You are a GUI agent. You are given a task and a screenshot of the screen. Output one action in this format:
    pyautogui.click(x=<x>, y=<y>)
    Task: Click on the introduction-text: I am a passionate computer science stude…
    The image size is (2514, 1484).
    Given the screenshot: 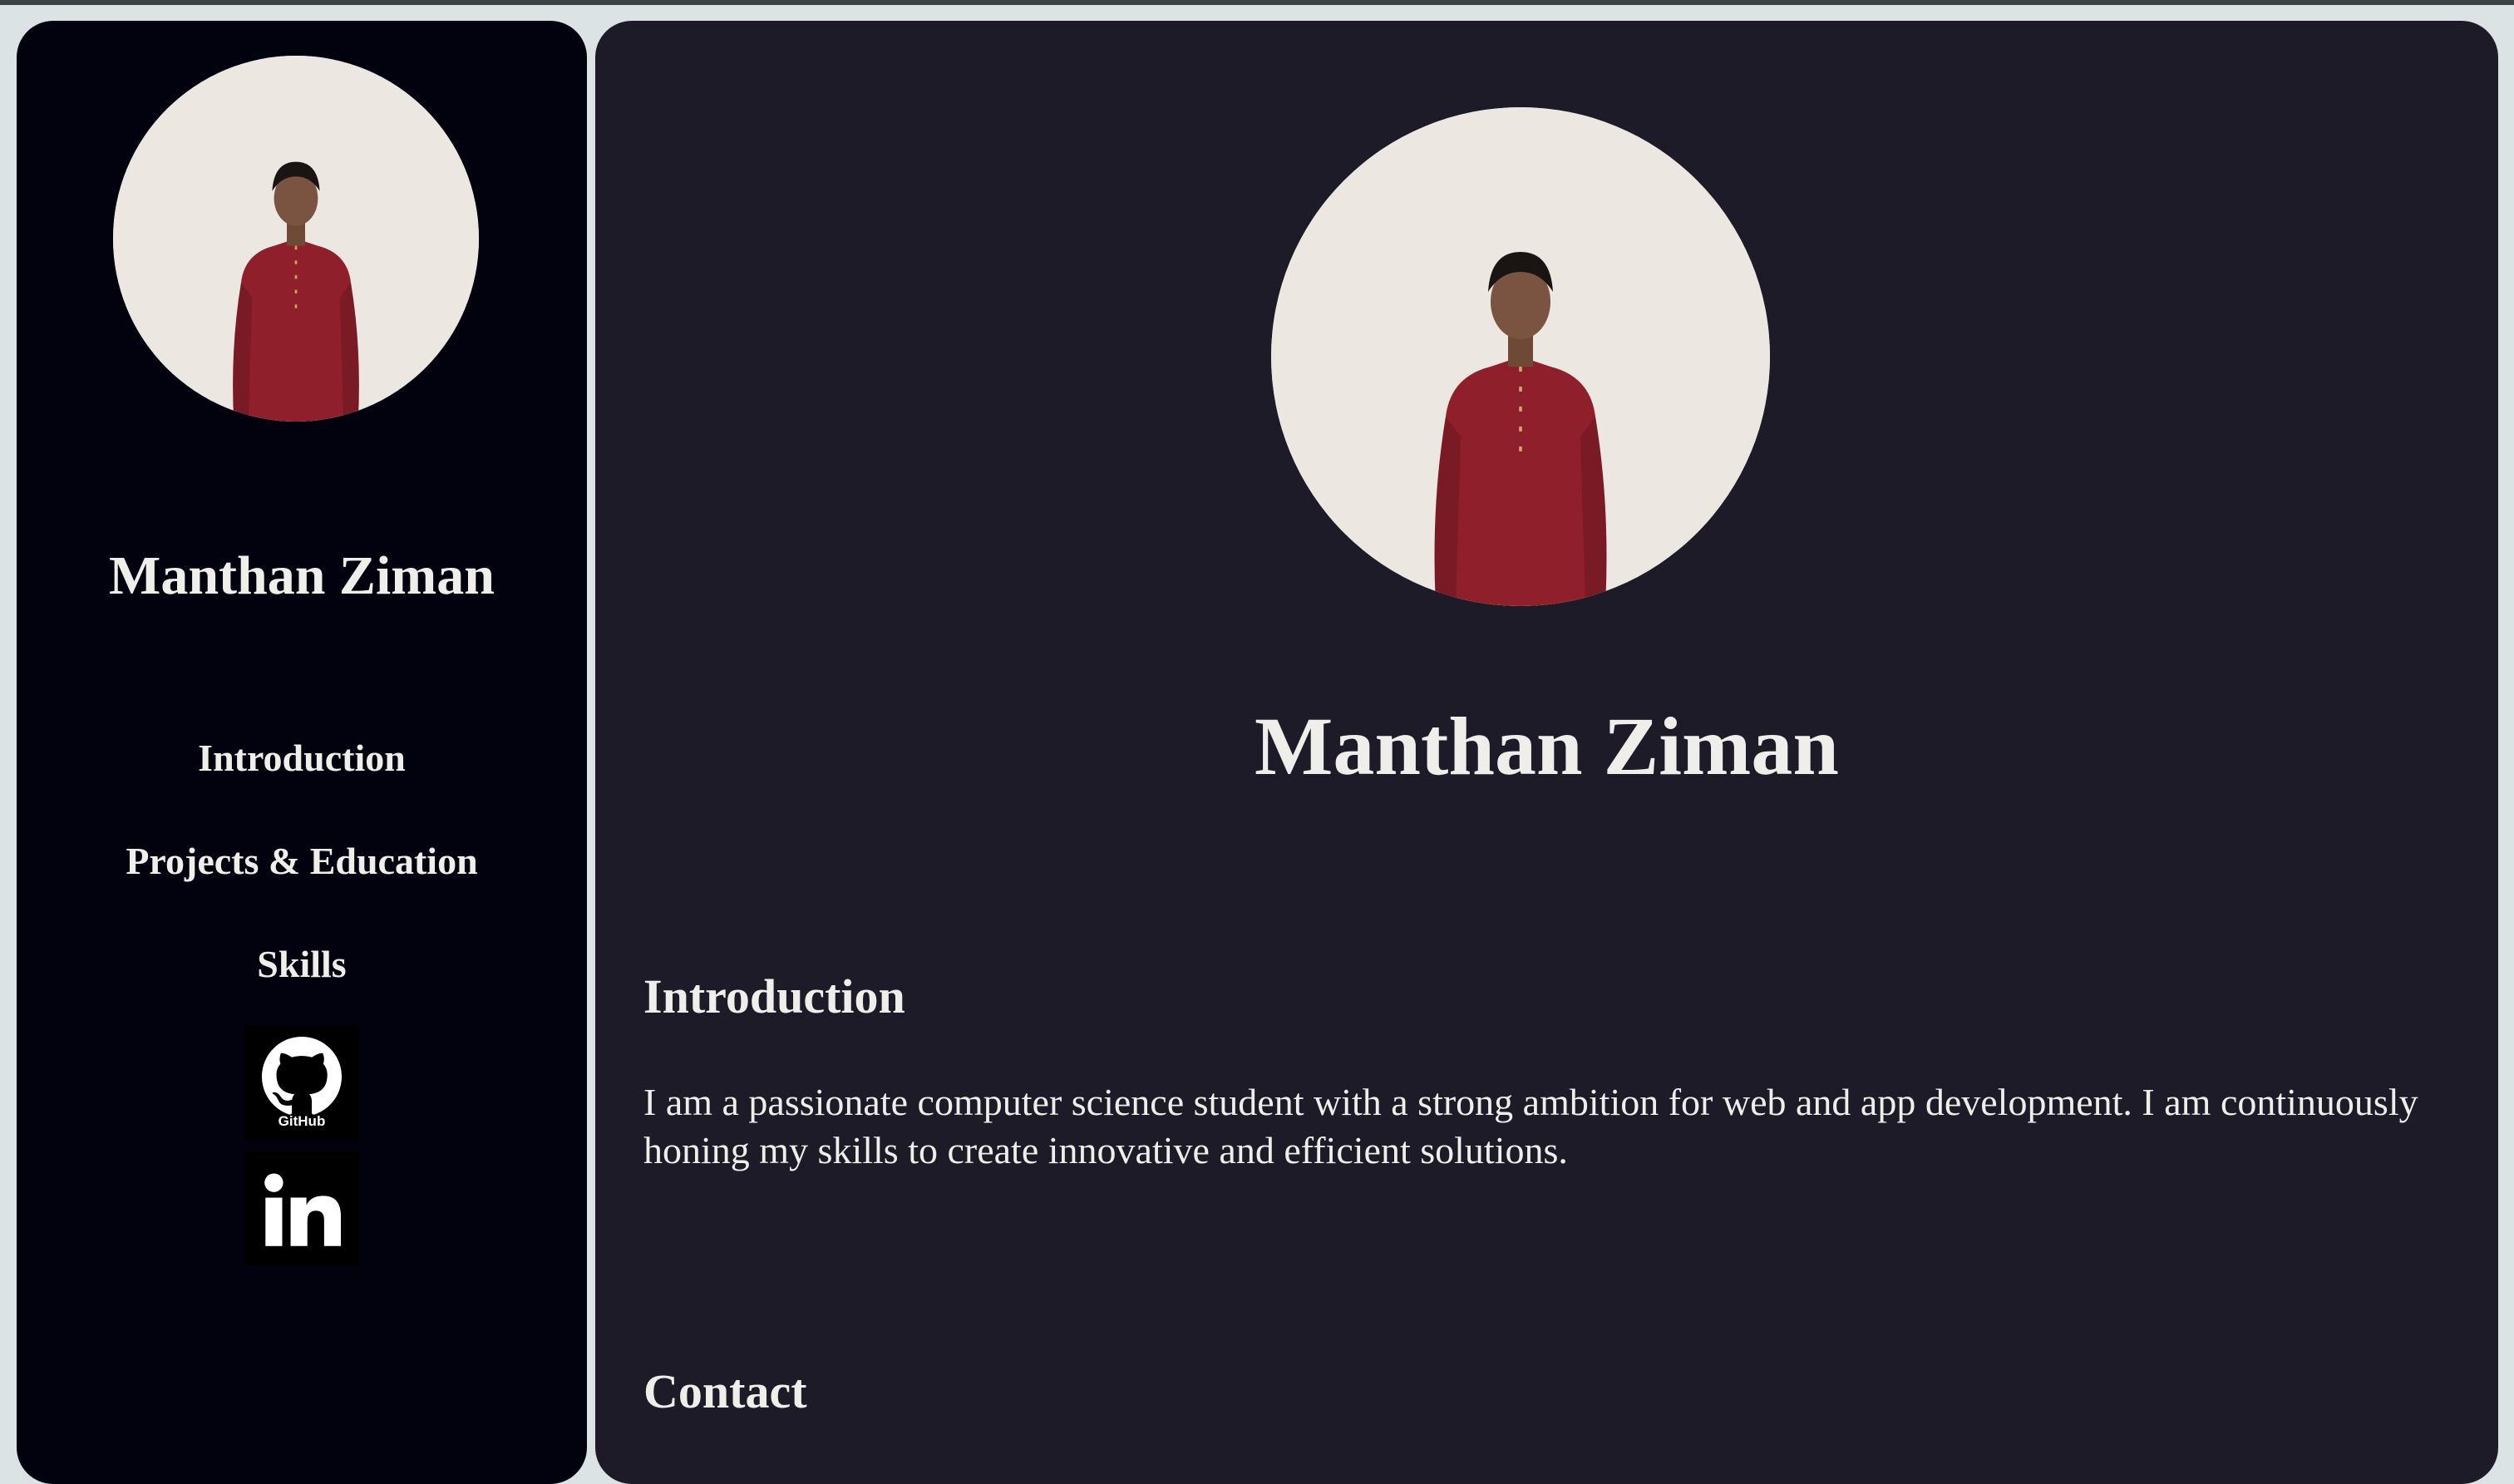 What is the action you would take?
    pyautogui.click(x=1531, y=1126)
    